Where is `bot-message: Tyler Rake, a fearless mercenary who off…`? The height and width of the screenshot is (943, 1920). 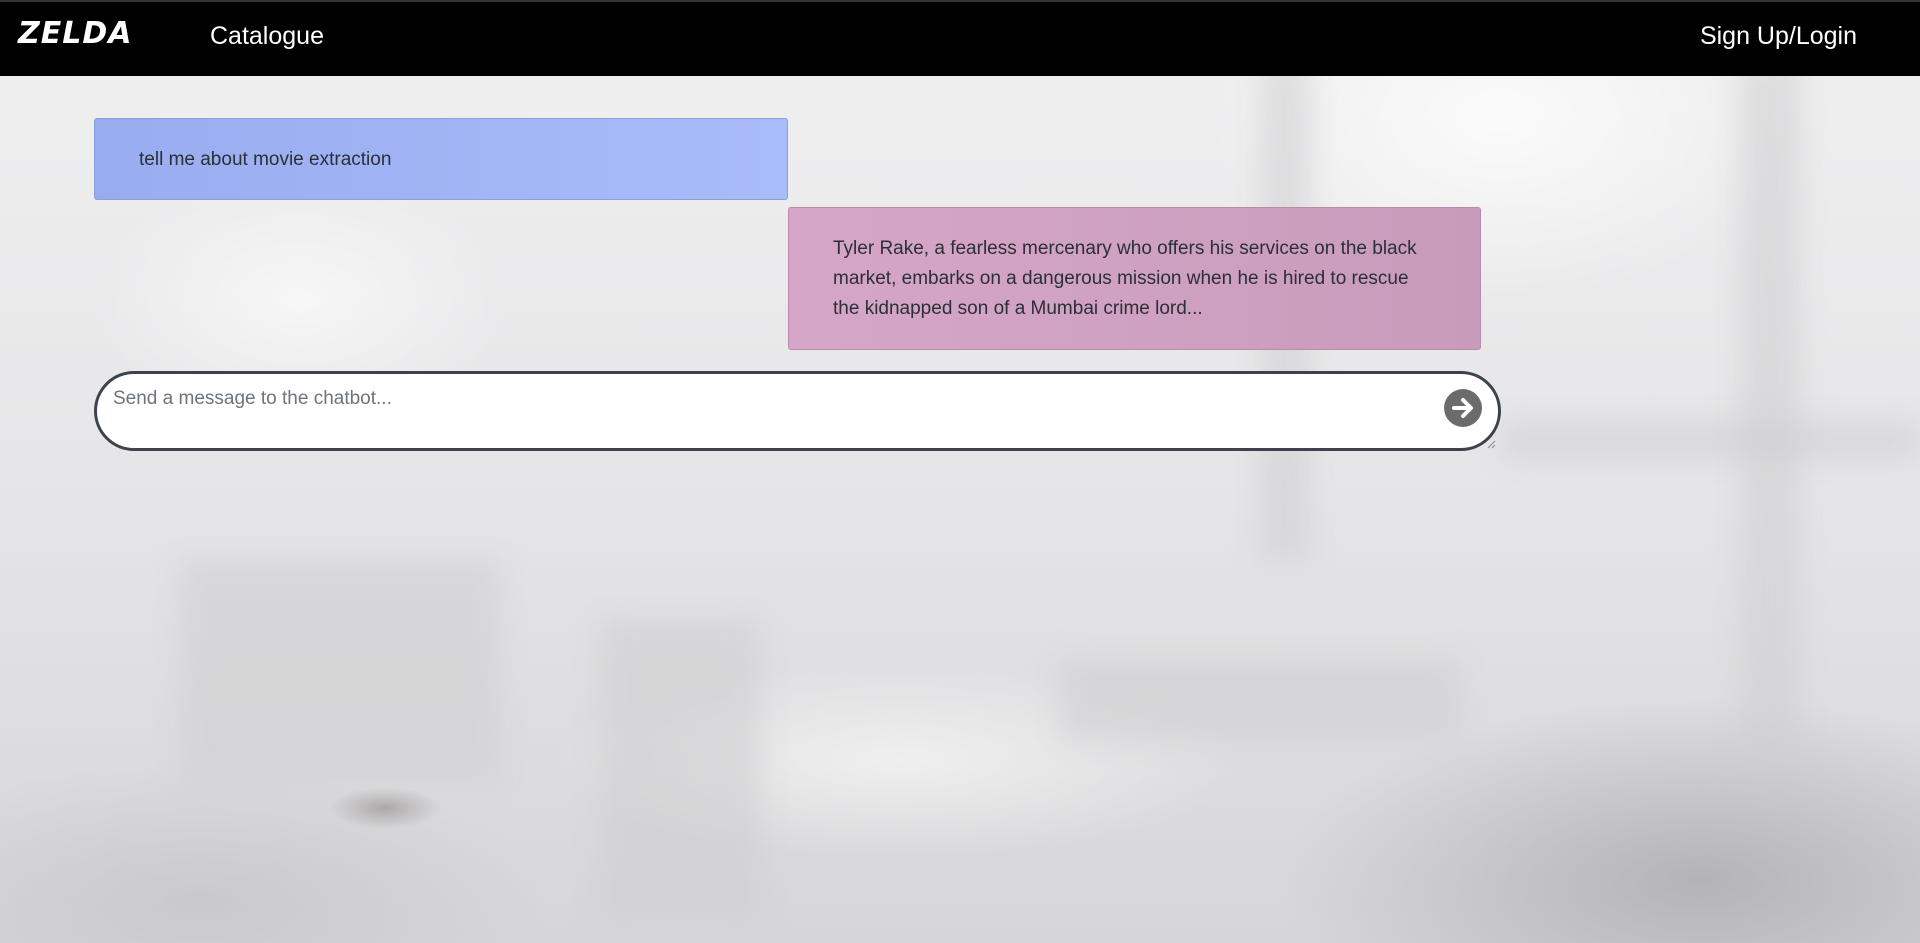
bot-message: Tyler Rake, a fearless mercenary who off… is located at coordinates (1134, 278).